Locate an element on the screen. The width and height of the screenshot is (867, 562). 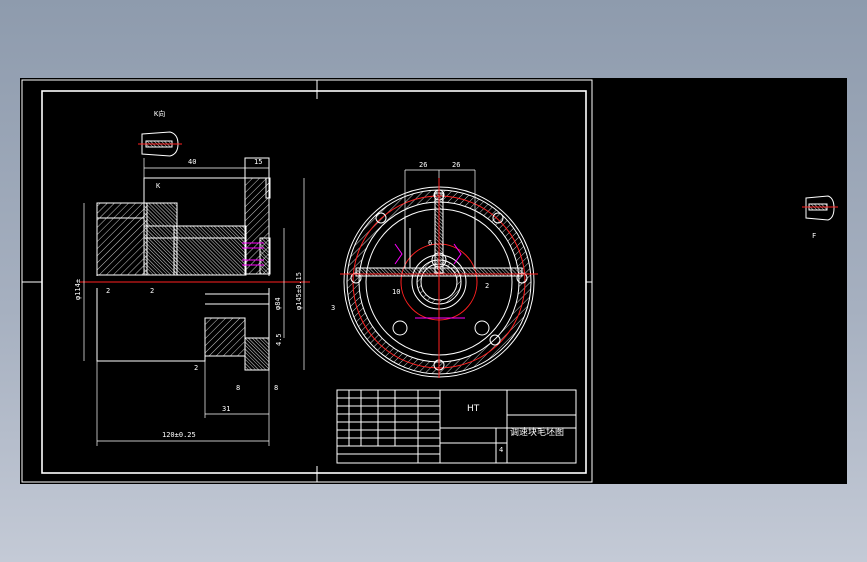
dim-2a: 2 is located at coordinates (108, 291).